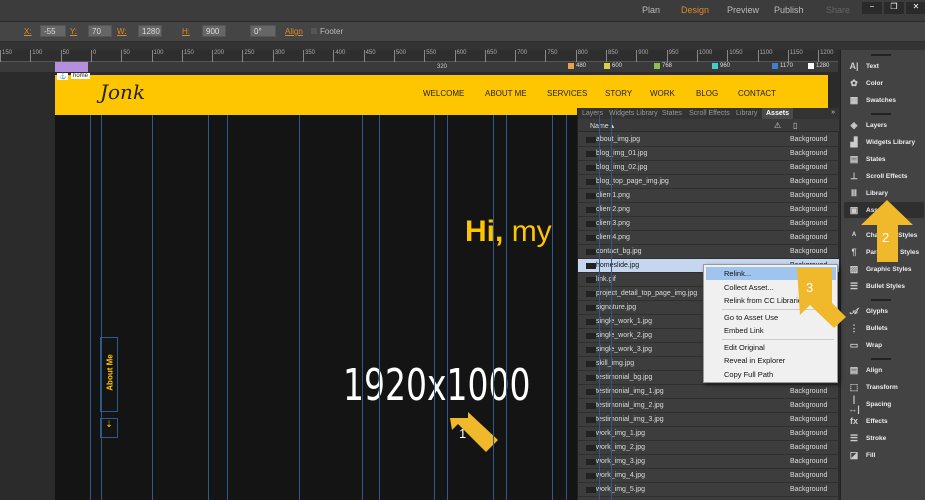 This screenshot has width=925, height=500. Describe the element at coordinates (811, 66) in the screenshot. I see `breakpoint-swatch` at that location.